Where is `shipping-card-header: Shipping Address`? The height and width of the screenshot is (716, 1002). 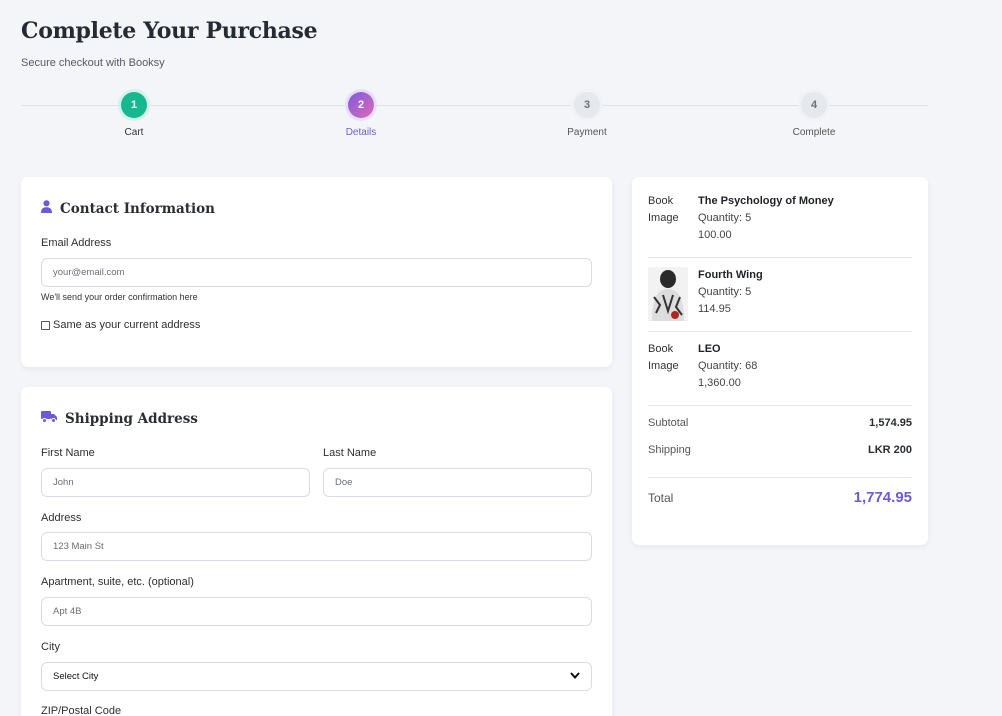
shipping-card-header: Shipping Address is located at coordinates (119, 418).